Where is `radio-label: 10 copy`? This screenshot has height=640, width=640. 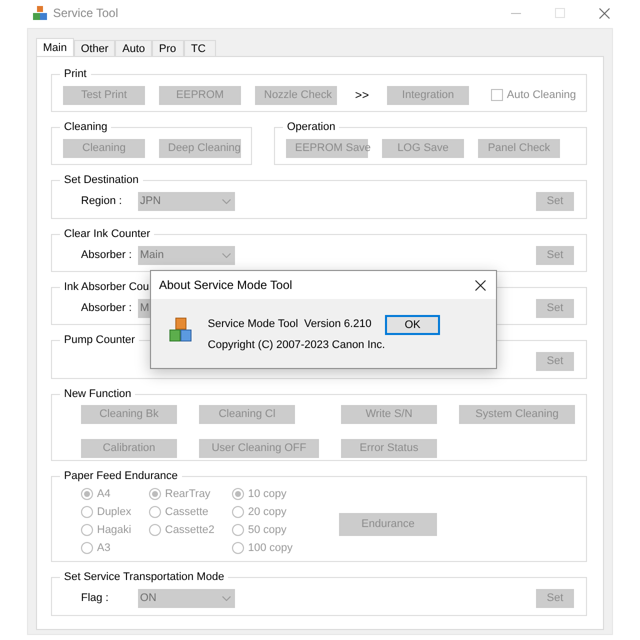 radio-label: 10 copy is located at coordinates (267, 494).